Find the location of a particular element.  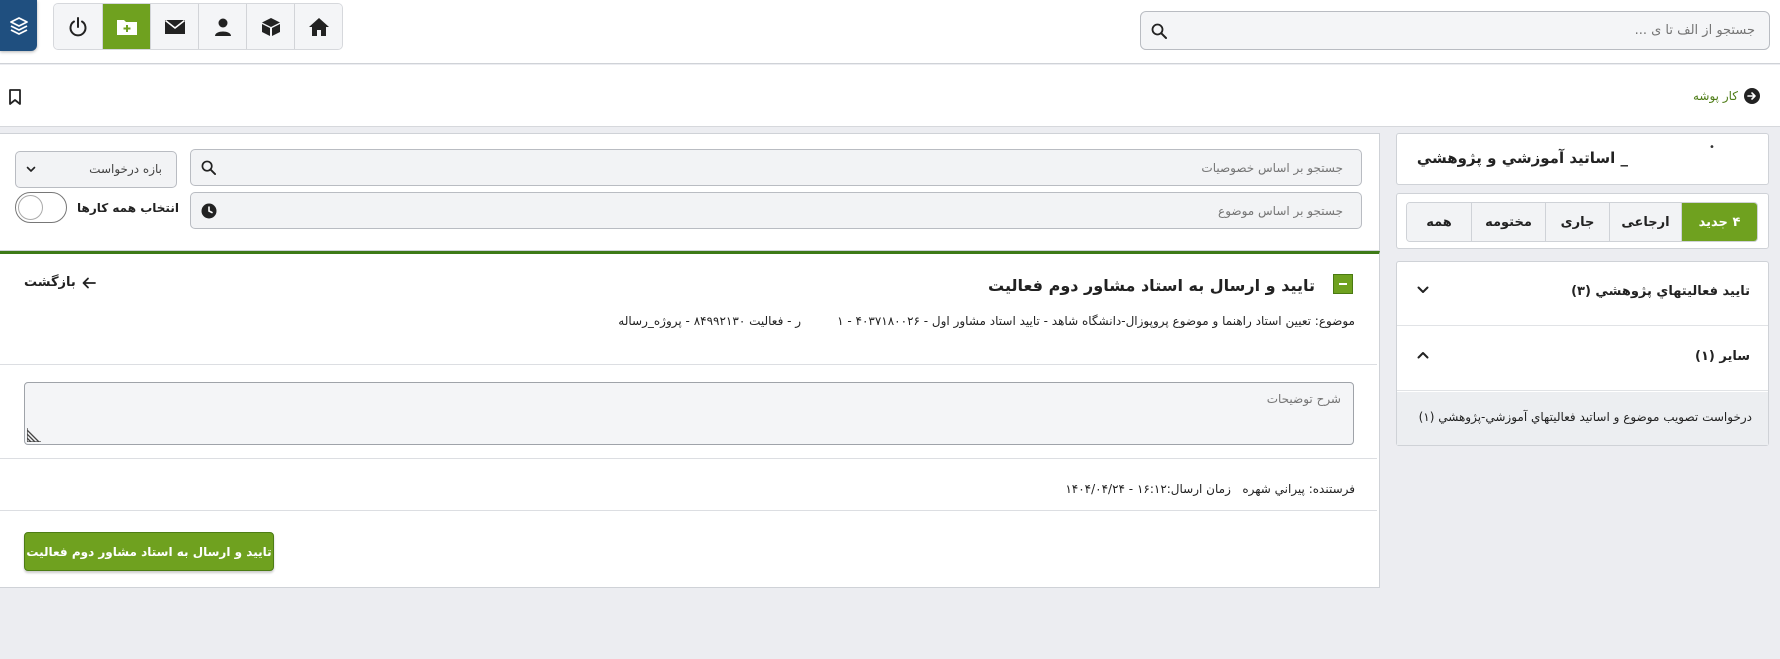

status-tabs-card: ۴ جدید ارجاعی جاری مختومه همه is located at coordinates (1582, 221).